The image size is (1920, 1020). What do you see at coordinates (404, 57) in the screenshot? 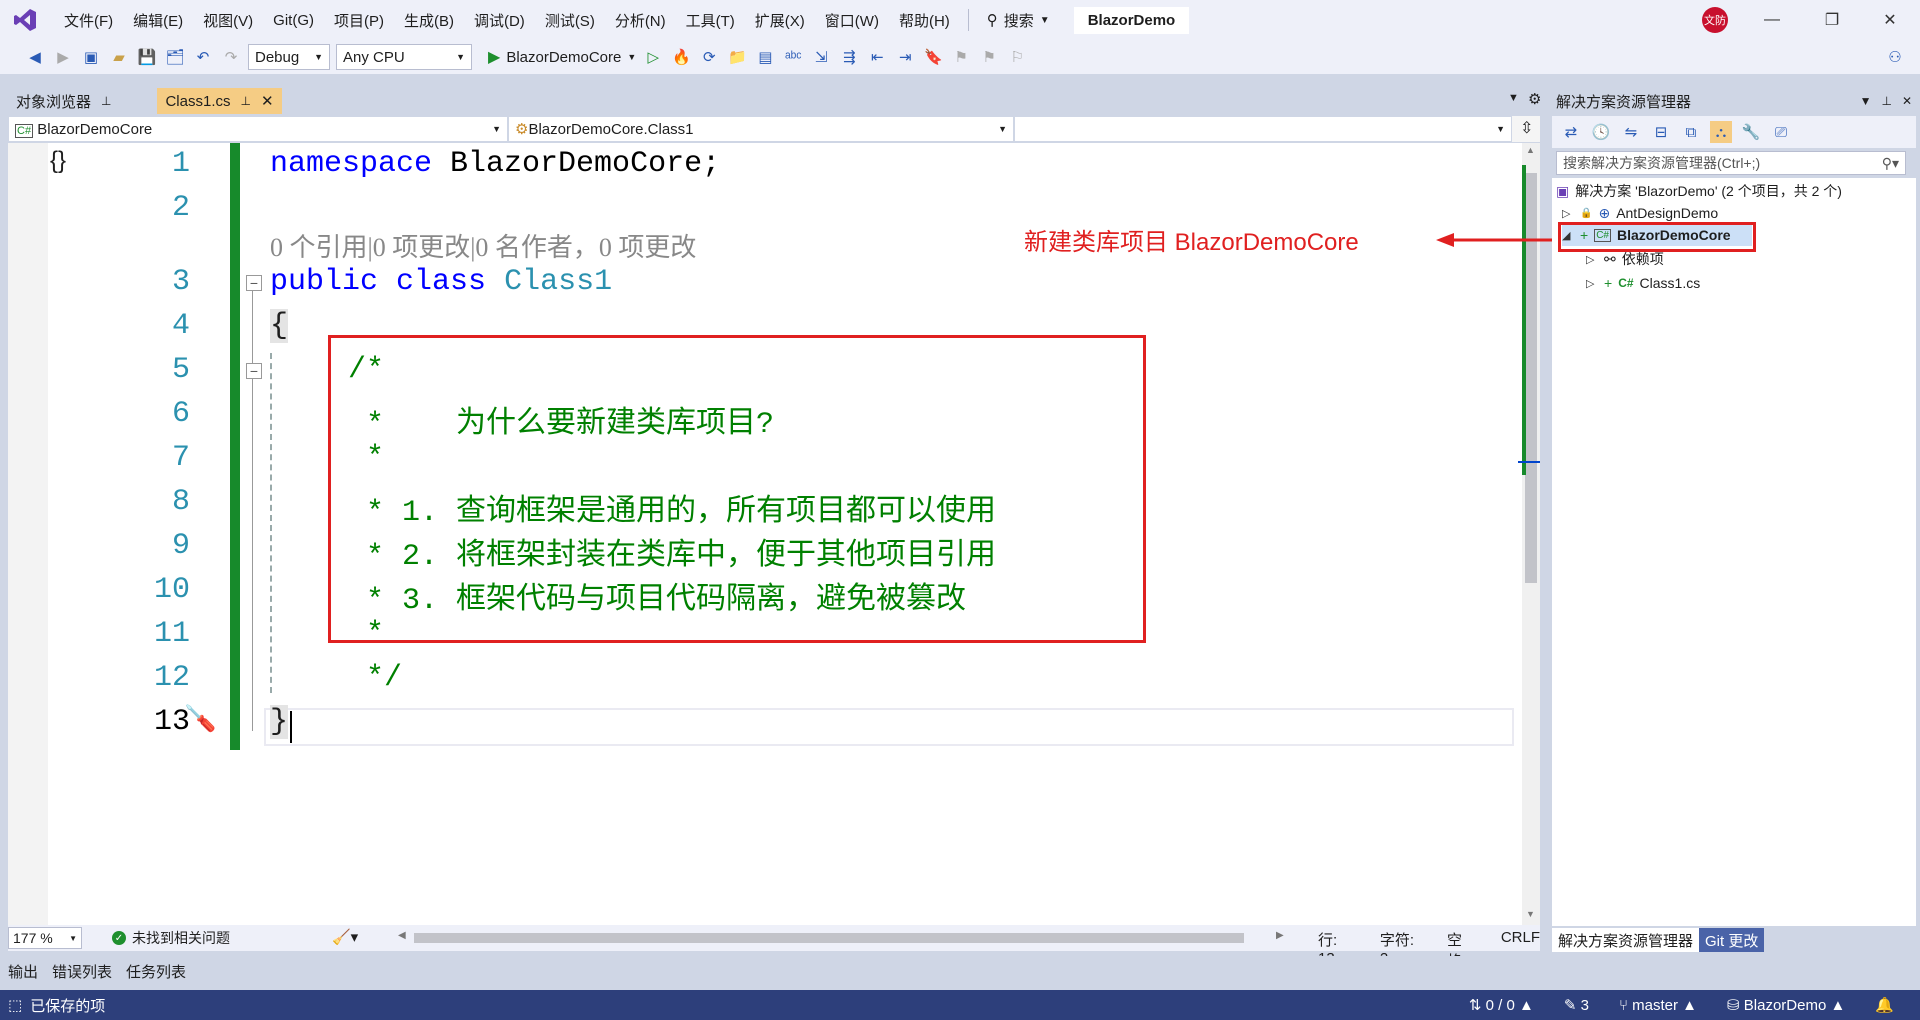
I see `platform-select: Any CPU ▼` at bounding box center [404, 57].